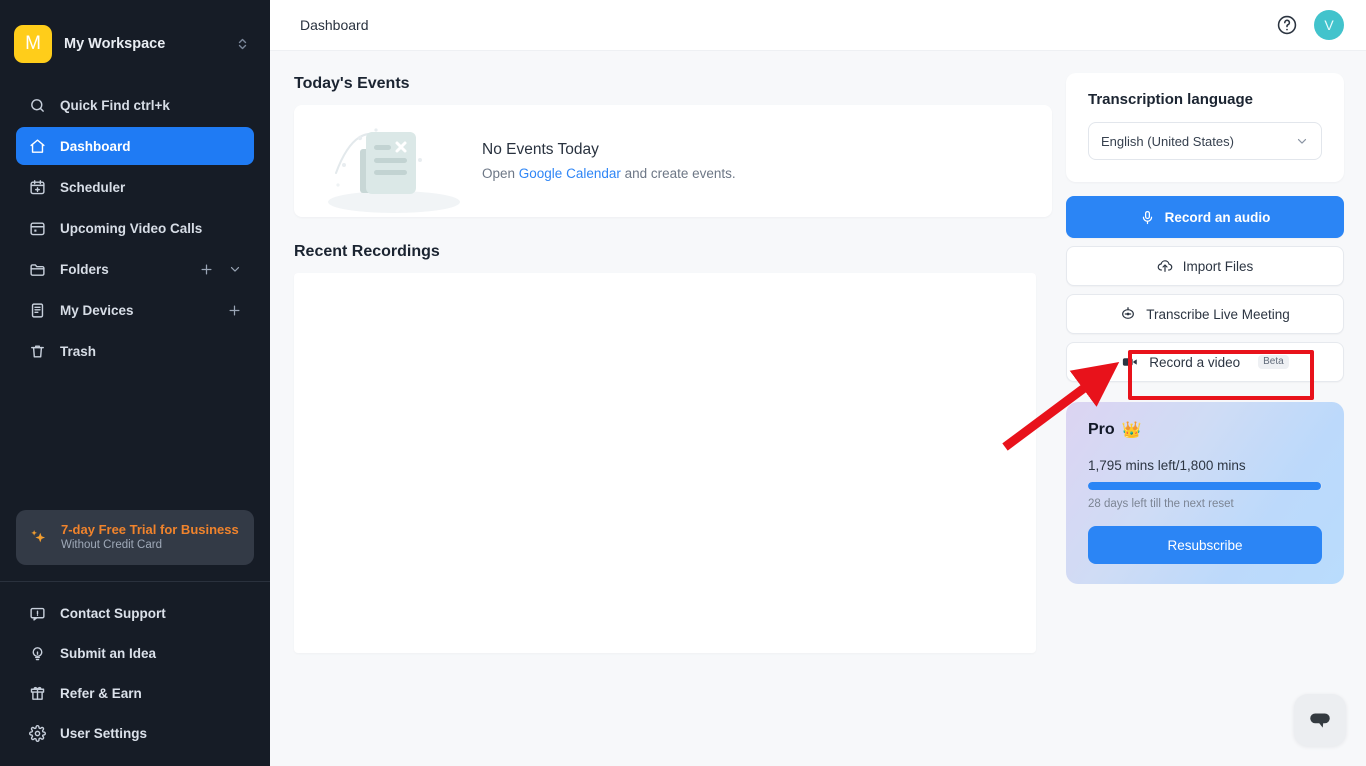 This screenshot has width=1366, height=766. Describe the element at coordinates (1329, 25) in the screenshot. I see `avatar: V` at that location.